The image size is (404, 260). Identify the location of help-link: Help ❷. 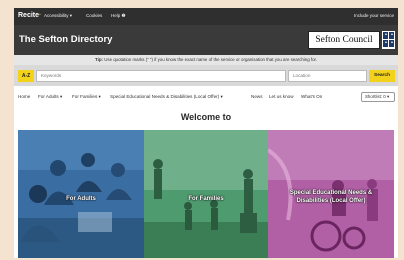
(118, 16).